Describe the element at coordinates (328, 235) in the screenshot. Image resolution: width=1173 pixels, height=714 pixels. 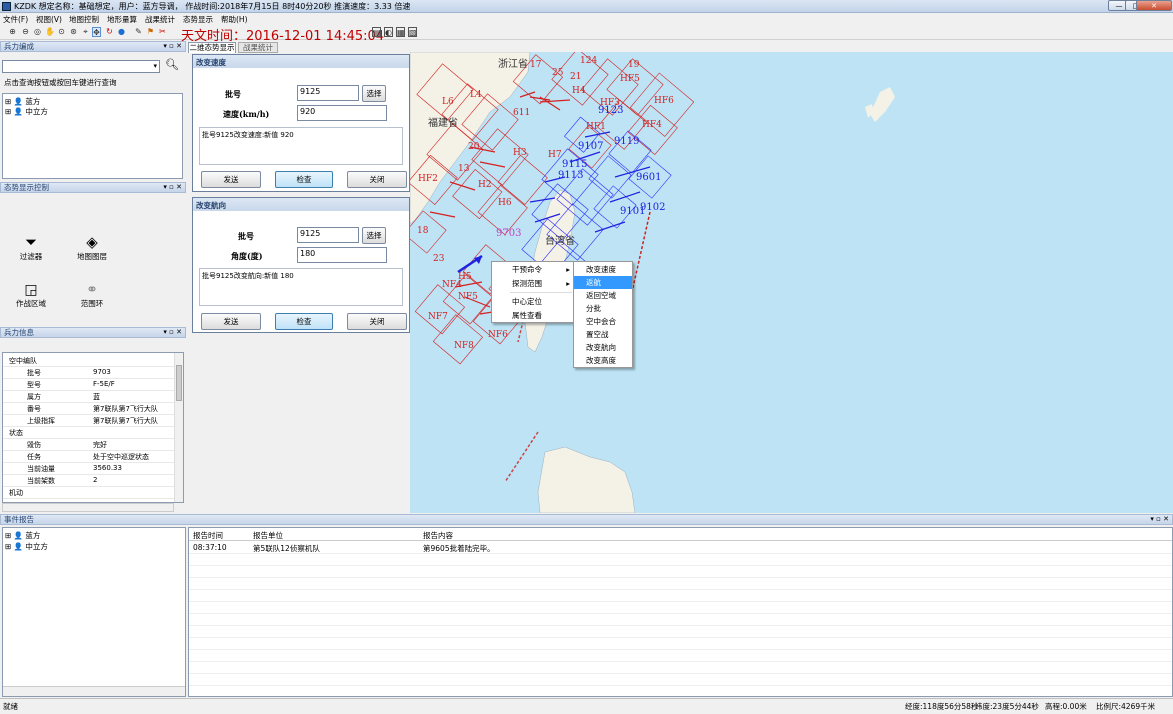
I see `heading-batch-field: 9125` at that location.